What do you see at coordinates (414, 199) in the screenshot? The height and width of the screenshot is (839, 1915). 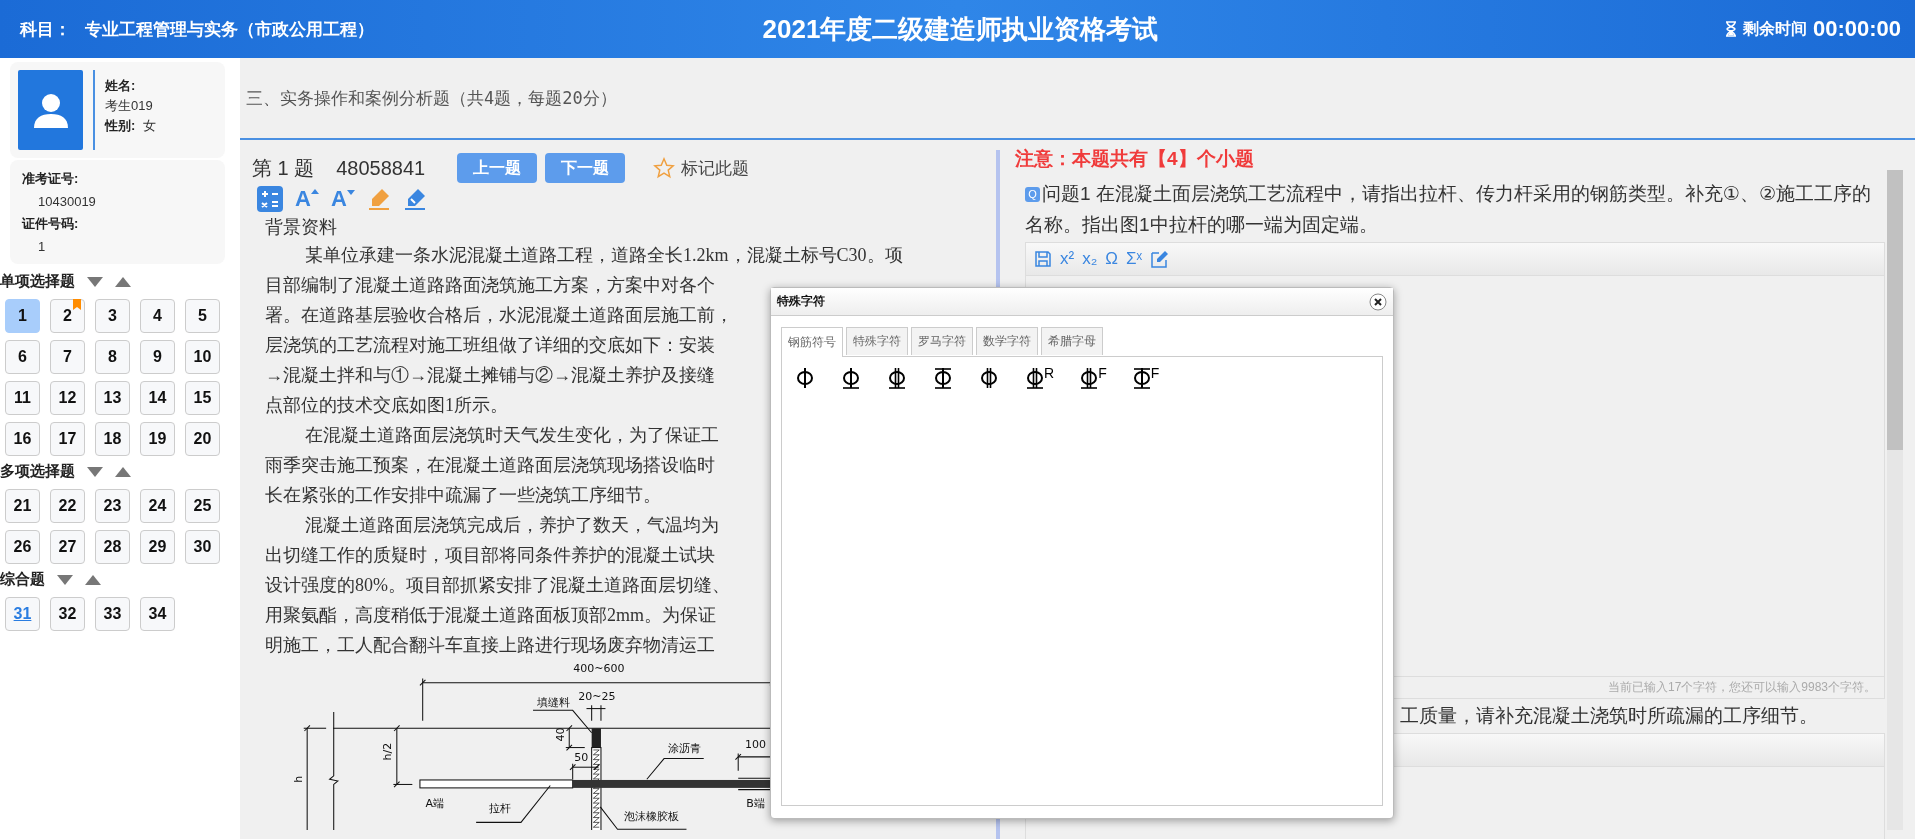 I see `pen-icon` at bounding box center [414, 199].